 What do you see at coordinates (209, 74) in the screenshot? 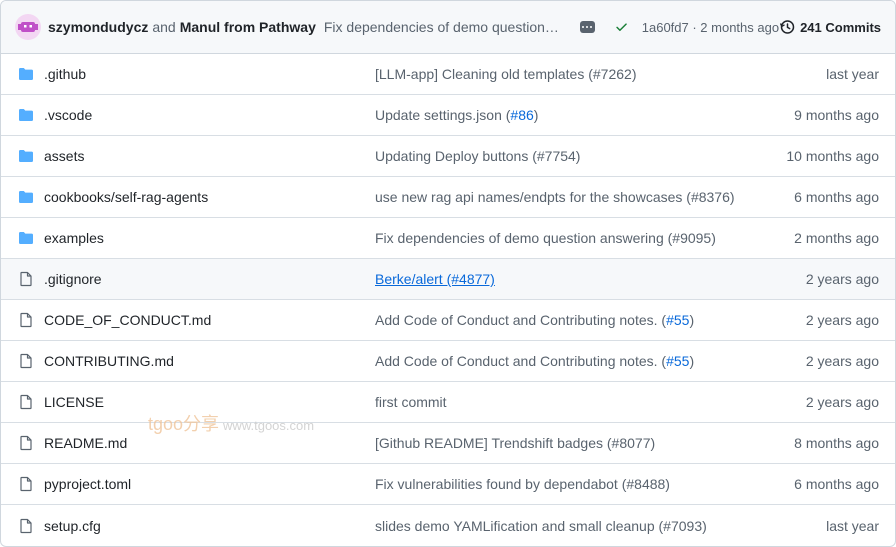
I see `file-name-link: .github` at bounding box center [209, 74].